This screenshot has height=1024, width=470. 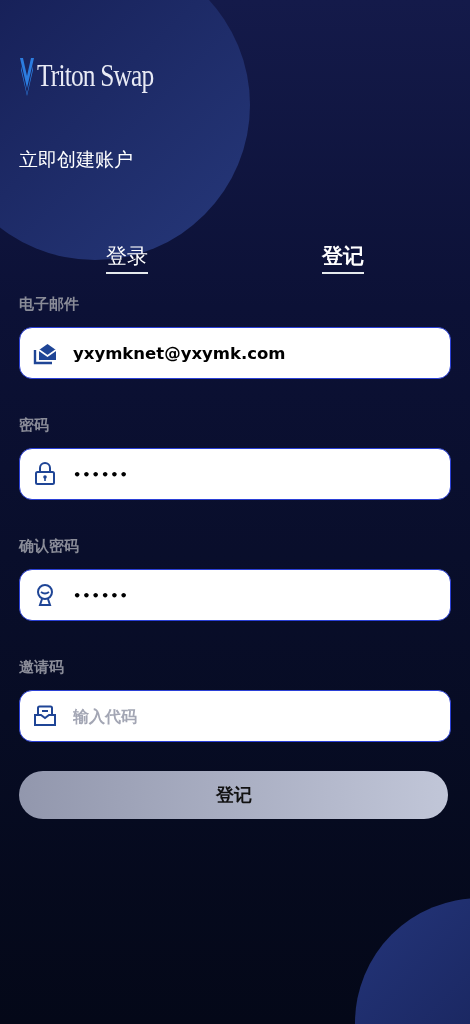 What do you see at coordinates (127, 258) in the screenshot?
I see `tab: 登录` at bounding box center [127, 258].